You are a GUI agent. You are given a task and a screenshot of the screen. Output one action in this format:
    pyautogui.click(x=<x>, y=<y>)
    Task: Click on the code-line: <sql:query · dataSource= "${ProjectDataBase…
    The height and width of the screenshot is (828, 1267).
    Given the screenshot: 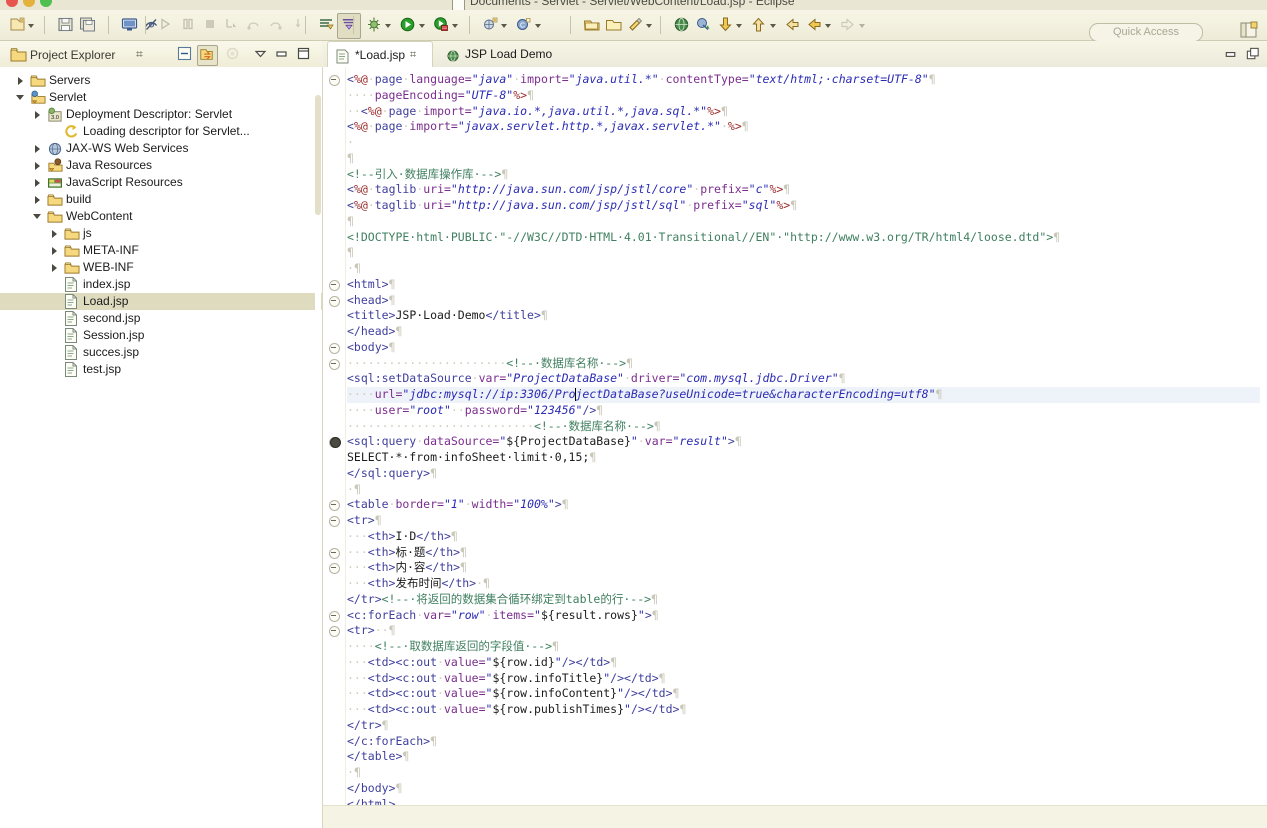 What is the action you would take?
    pyautogui.click(x=807, y=442)
    